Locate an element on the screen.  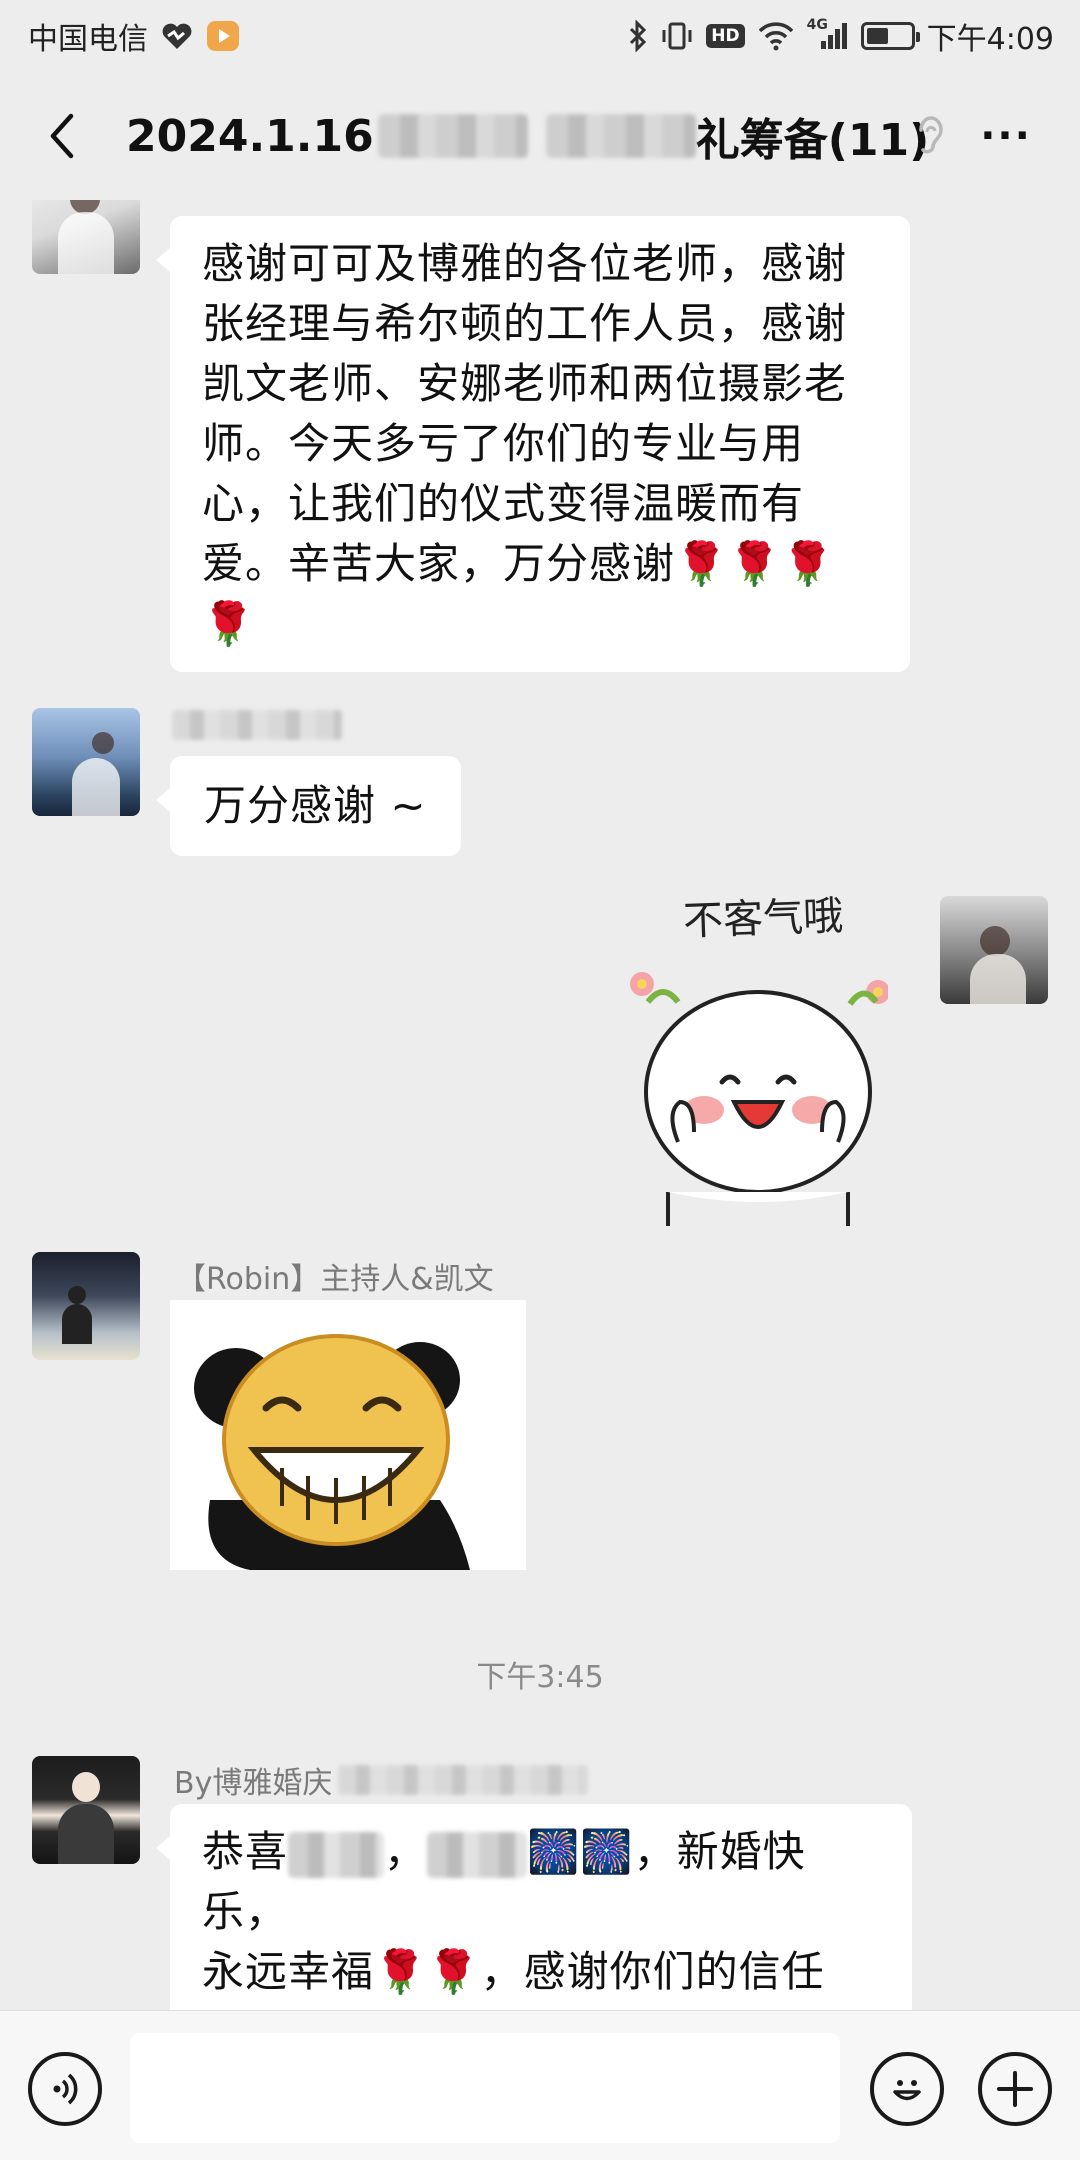
emoji-icon is located at coordinates (907, 2090).